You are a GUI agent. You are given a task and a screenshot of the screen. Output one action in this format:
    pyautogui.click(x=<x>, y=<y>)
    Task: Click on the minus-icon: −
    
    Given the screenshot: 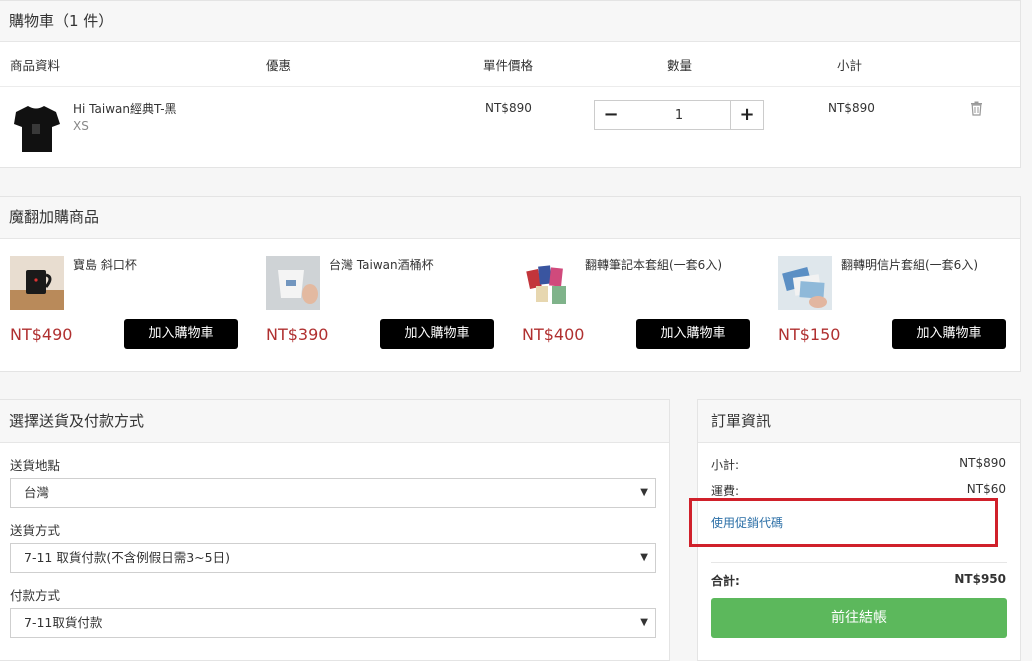 What is the action you would take?
    pyautogui.click(x=611, y=114)
    